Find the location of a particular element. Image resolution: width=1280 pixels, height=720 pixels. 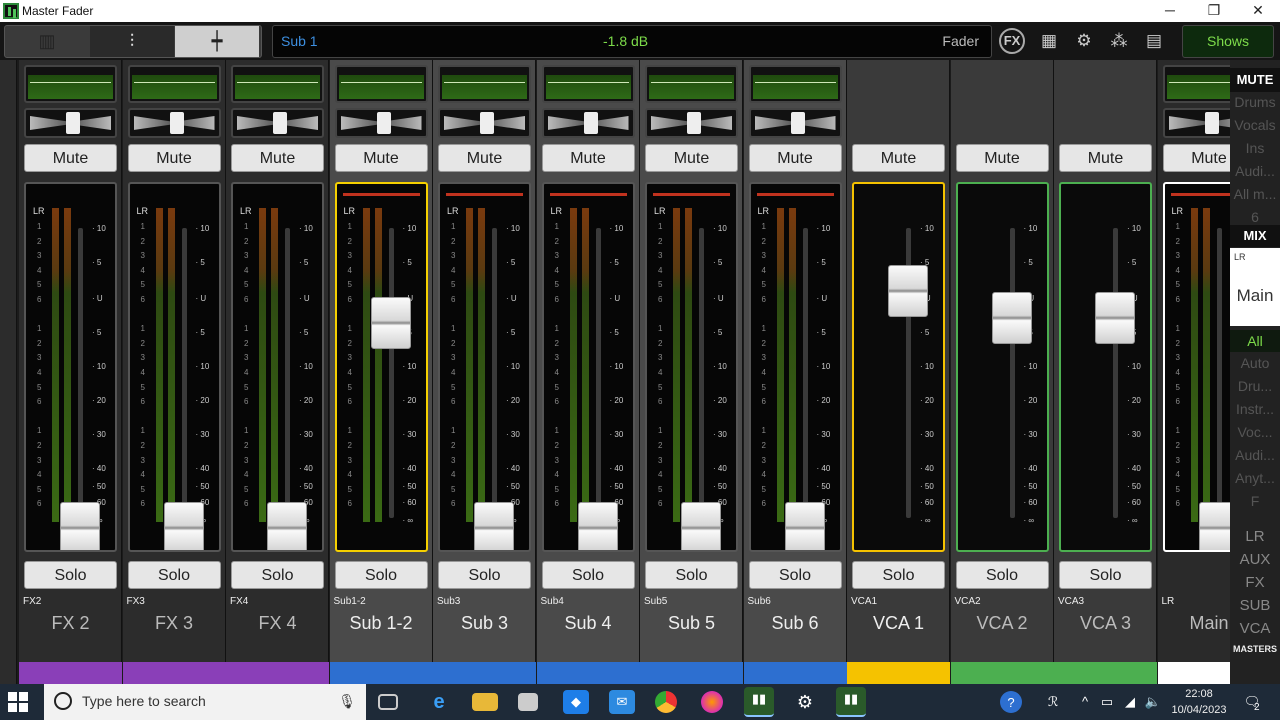

single-fader-view-button: ┿ is located at coordinates (217, 41).